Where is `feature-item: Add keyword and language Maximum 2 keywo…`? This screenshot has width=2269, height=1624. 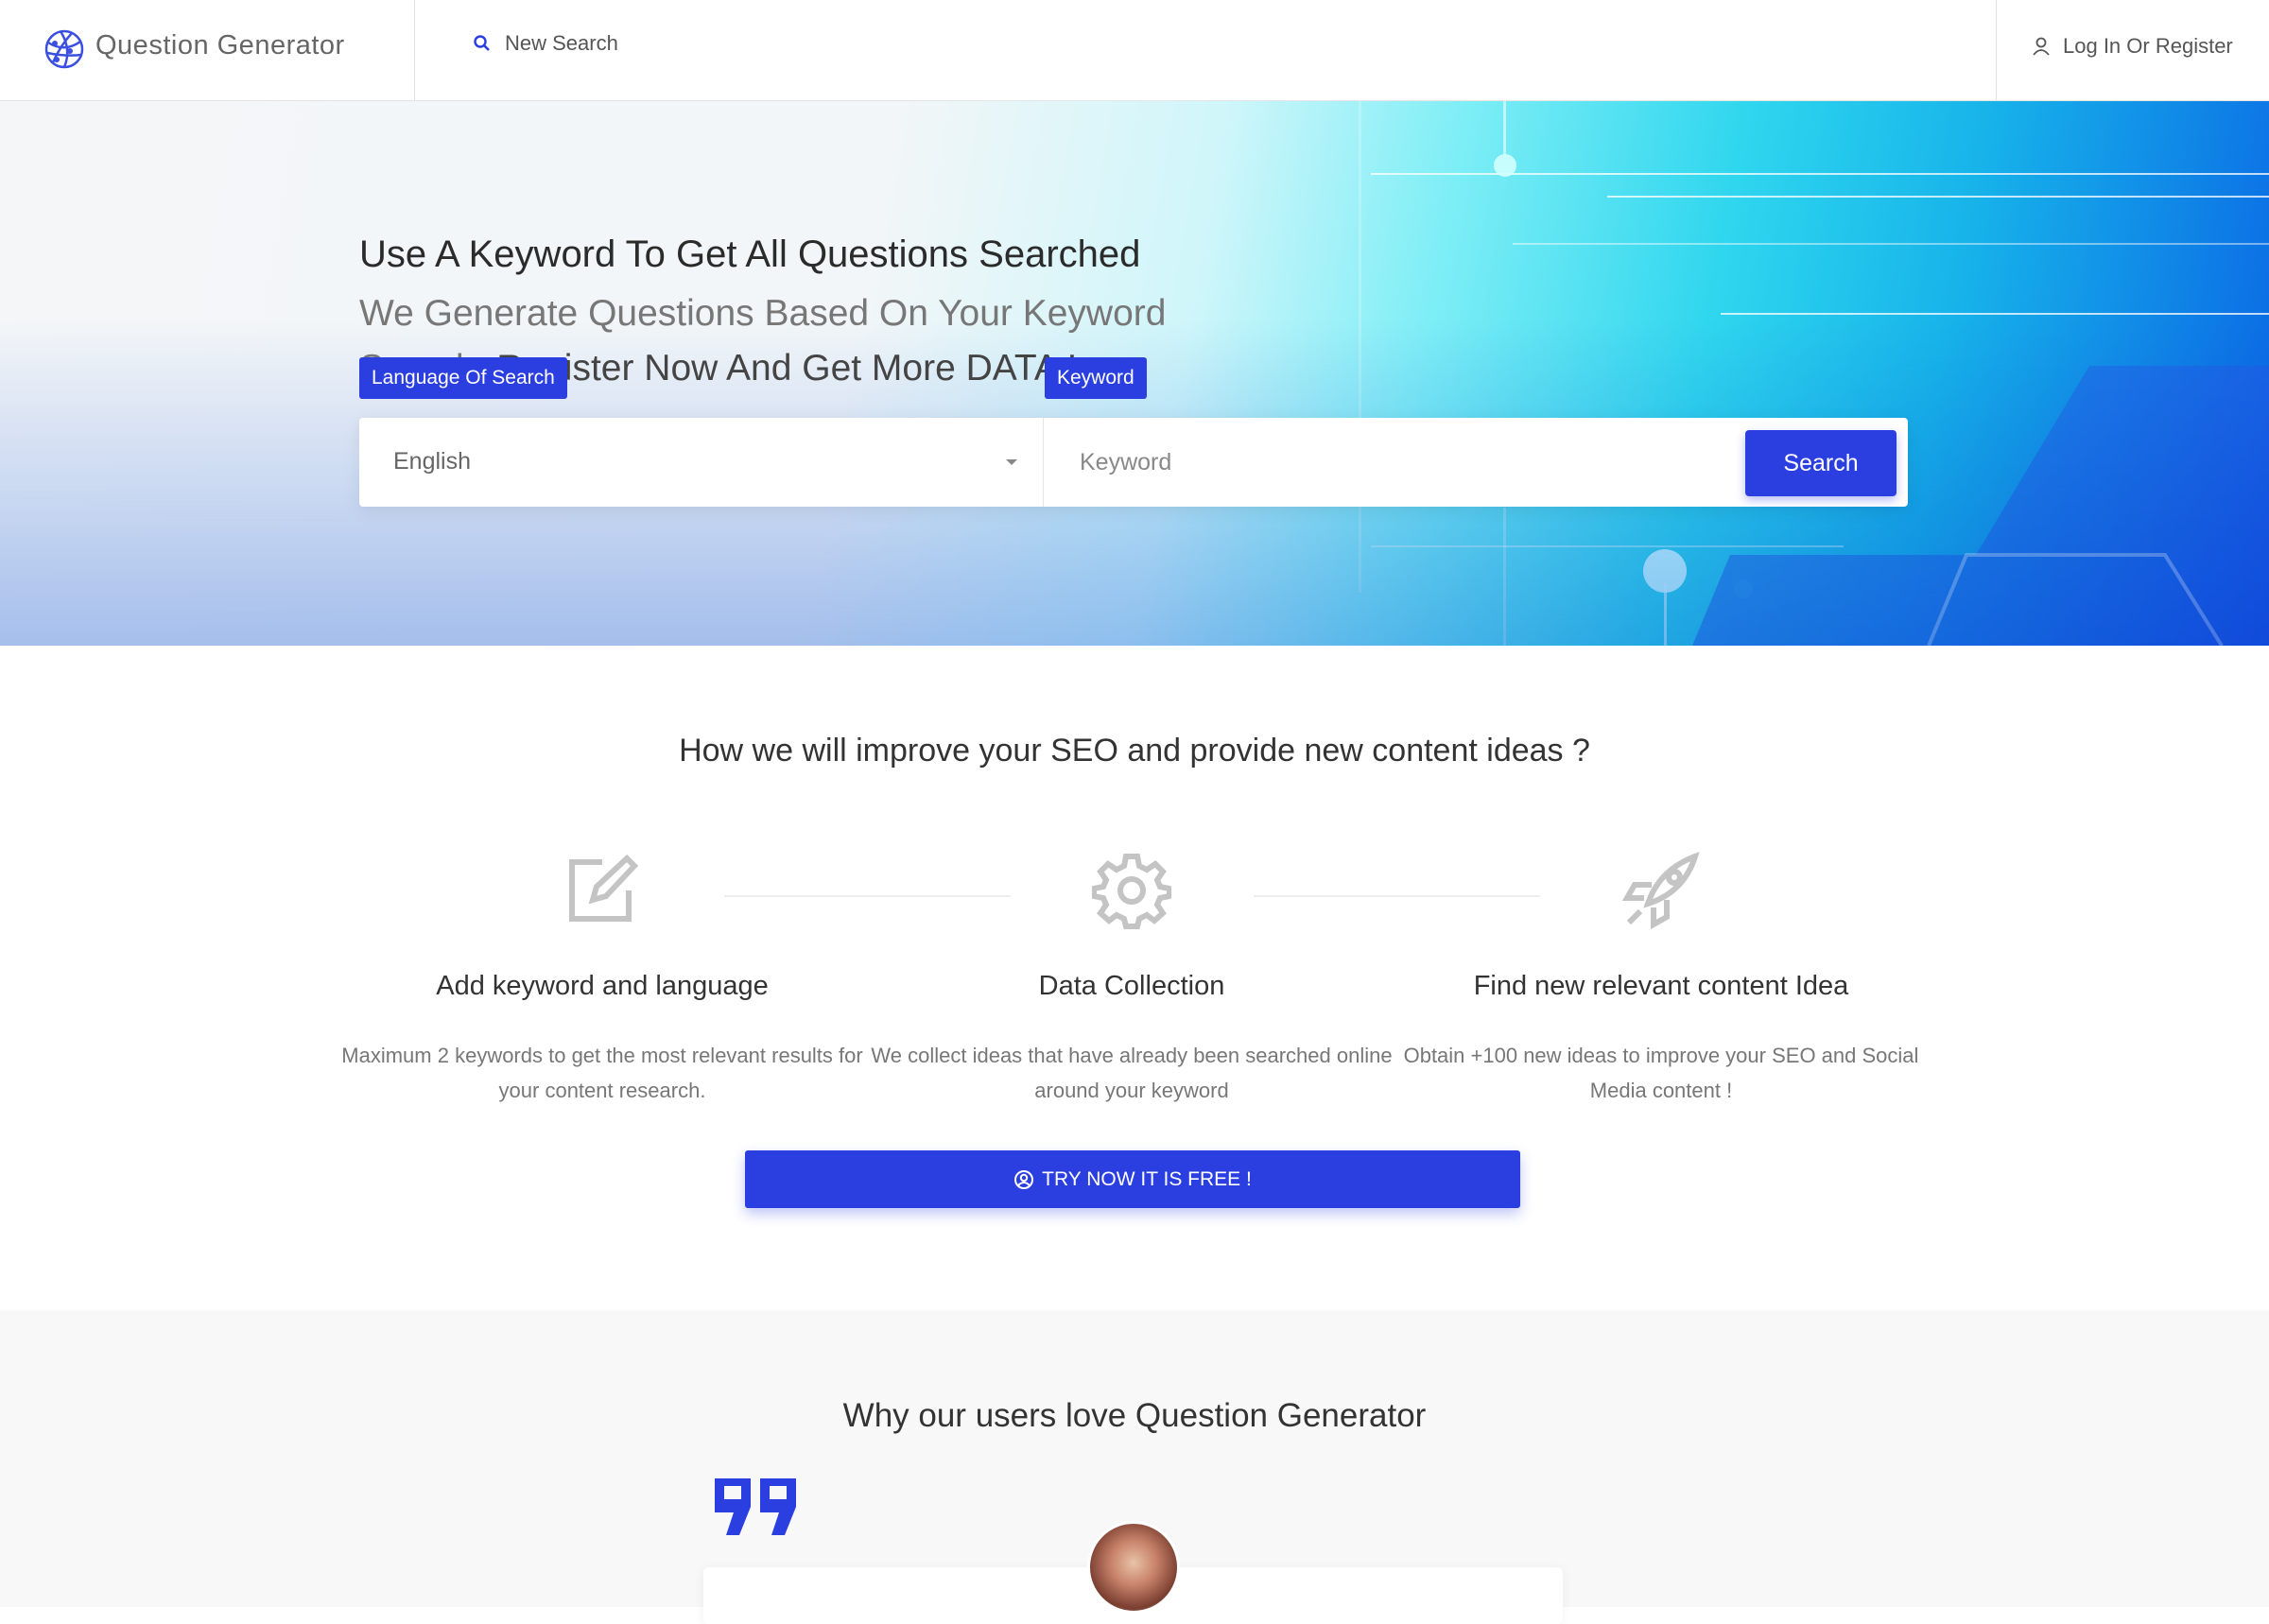
feature-item: Add keyword and language Maximum 2 keywo… is located at coordinates (602, 979).